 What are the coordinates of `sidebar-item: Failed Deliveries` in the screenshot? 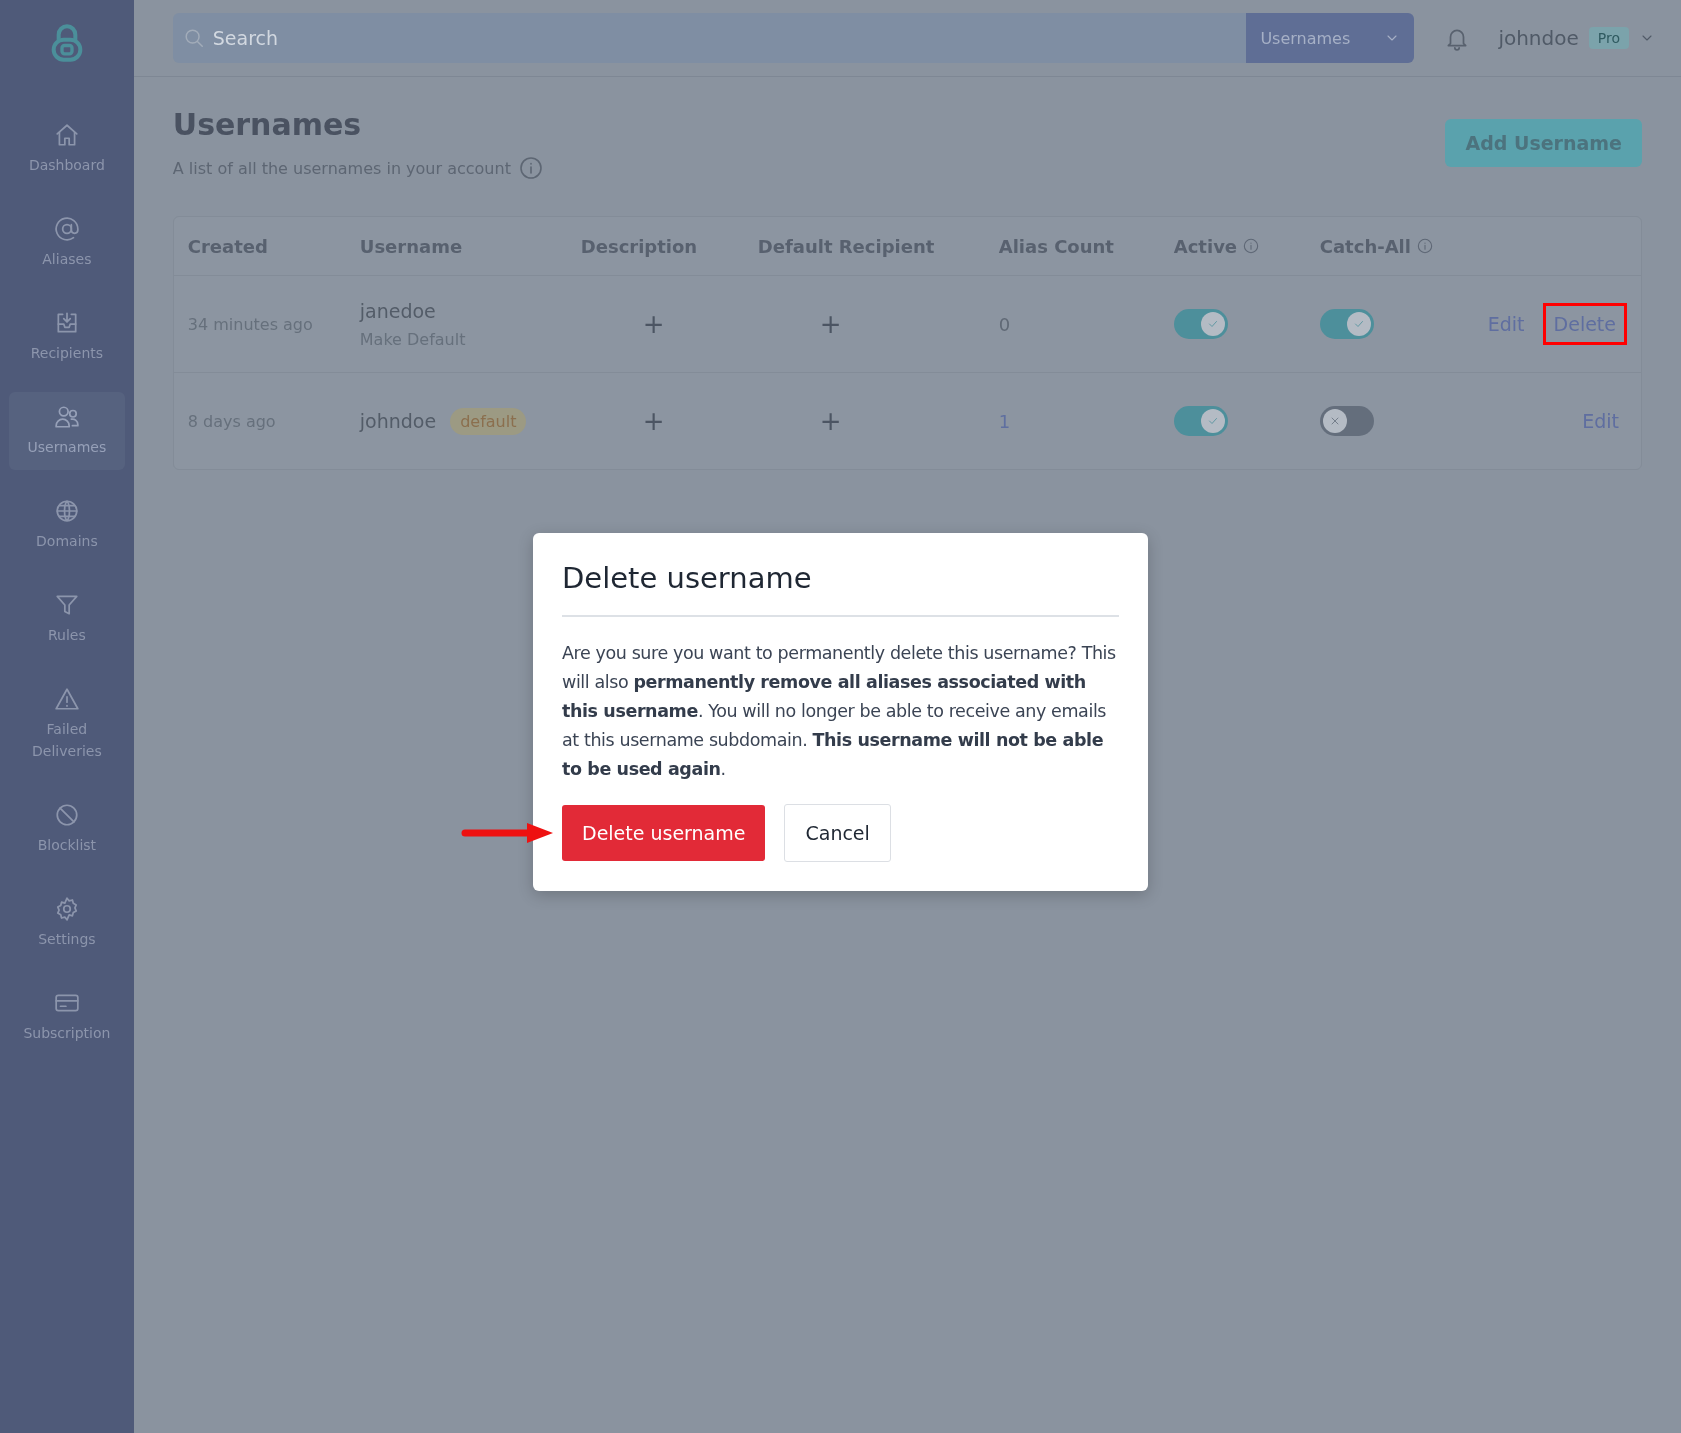 It's located at (66, 724).